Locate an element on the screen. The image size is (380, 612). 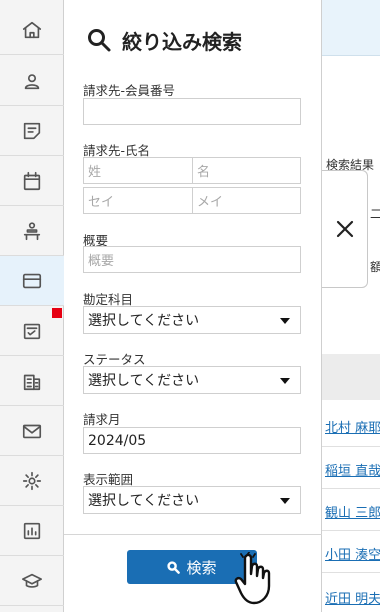
checklist-icon is located at coordinates (32, 331).